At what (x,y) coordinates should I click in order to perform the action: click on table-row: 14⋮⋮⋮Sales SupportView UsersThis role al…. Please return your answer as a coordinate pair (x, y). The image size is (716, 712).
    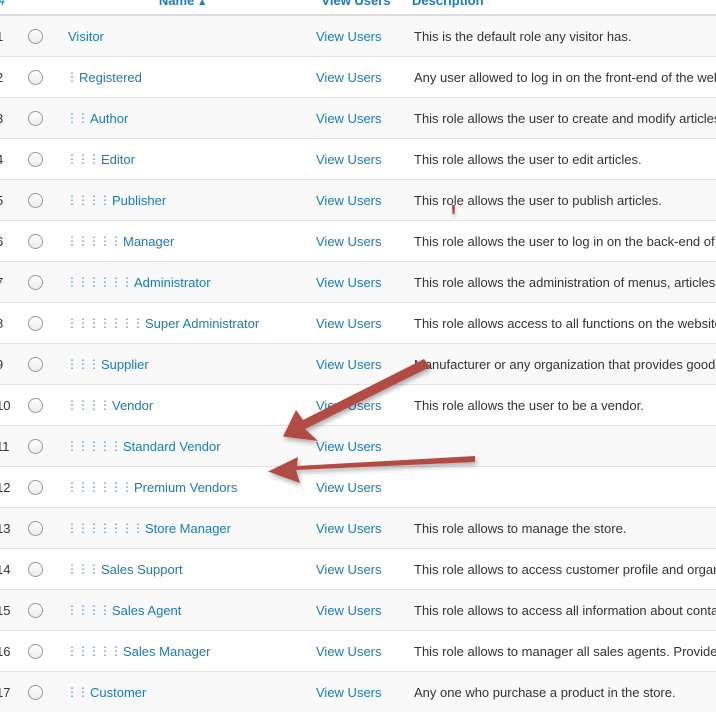
    Looking at the image, I should click on (358, 569).